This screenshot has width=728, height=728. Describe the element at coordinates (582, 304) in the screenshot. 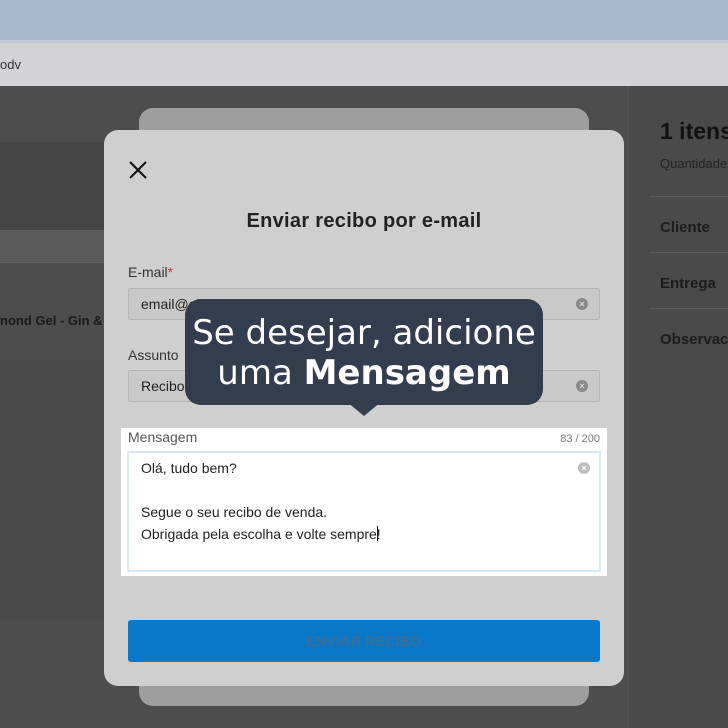

I see `clear-email-icon: ×` at that location.